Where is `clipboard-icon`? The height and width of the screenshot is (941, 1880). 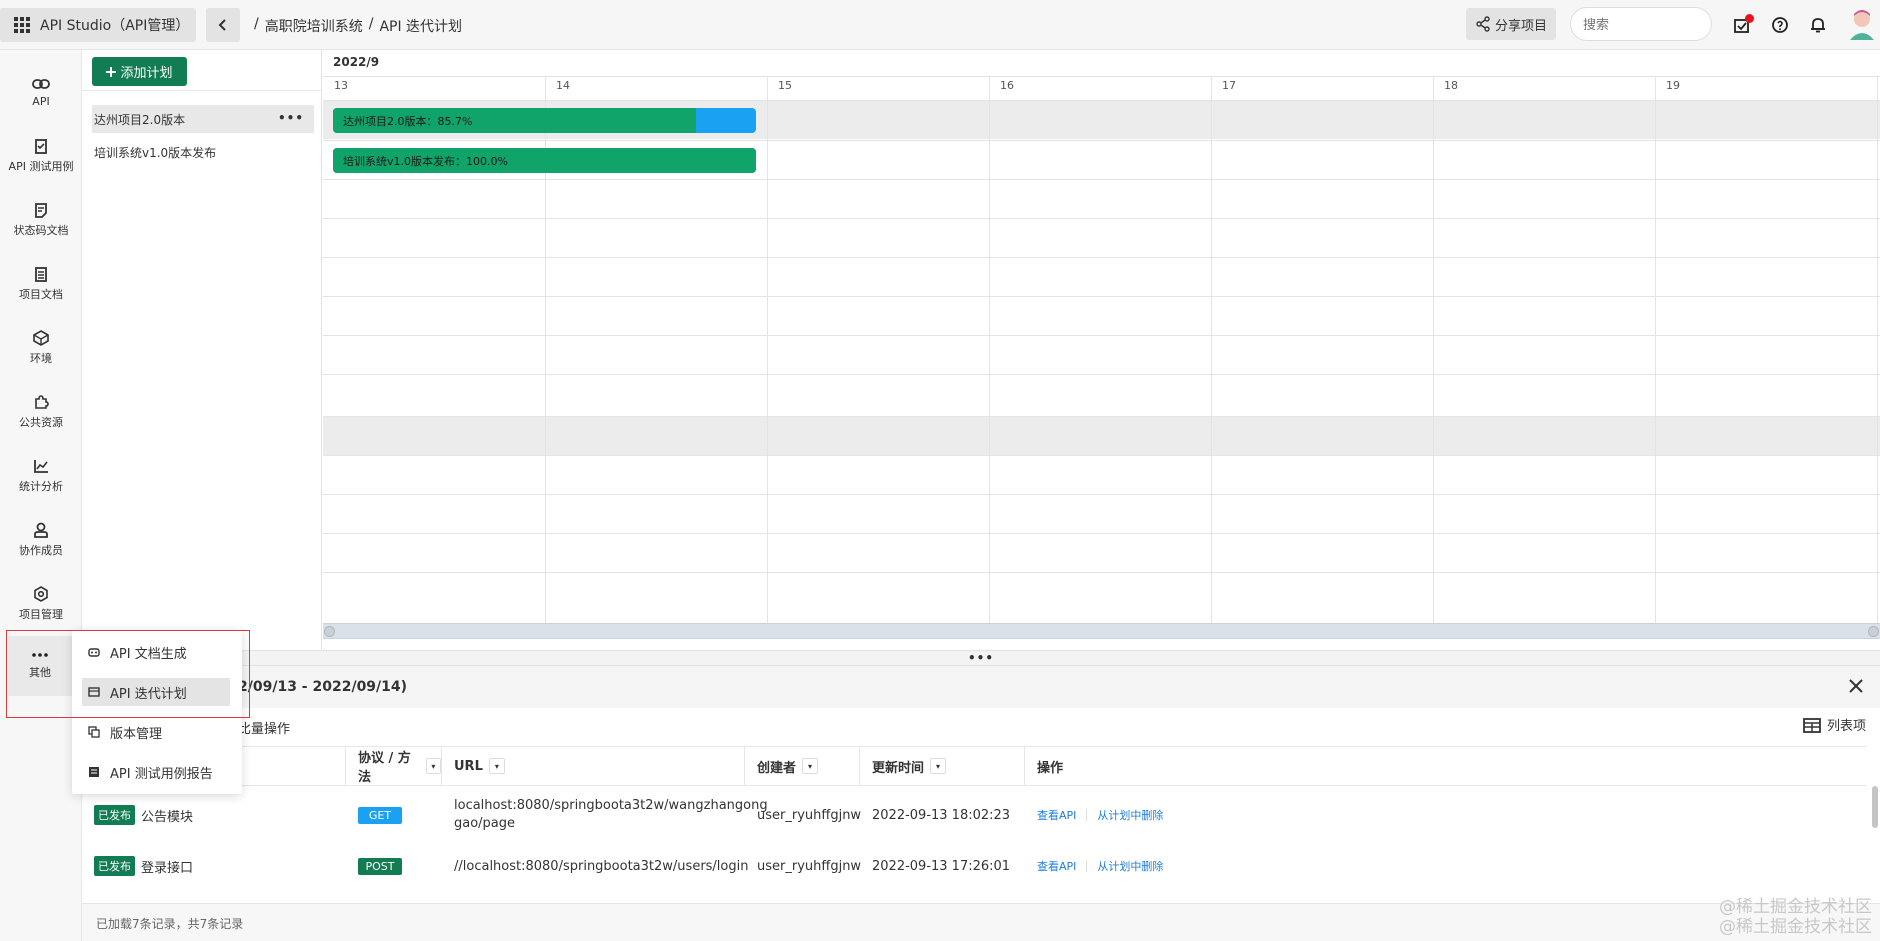
clipboard-icon is located at coordinates (41, 146).